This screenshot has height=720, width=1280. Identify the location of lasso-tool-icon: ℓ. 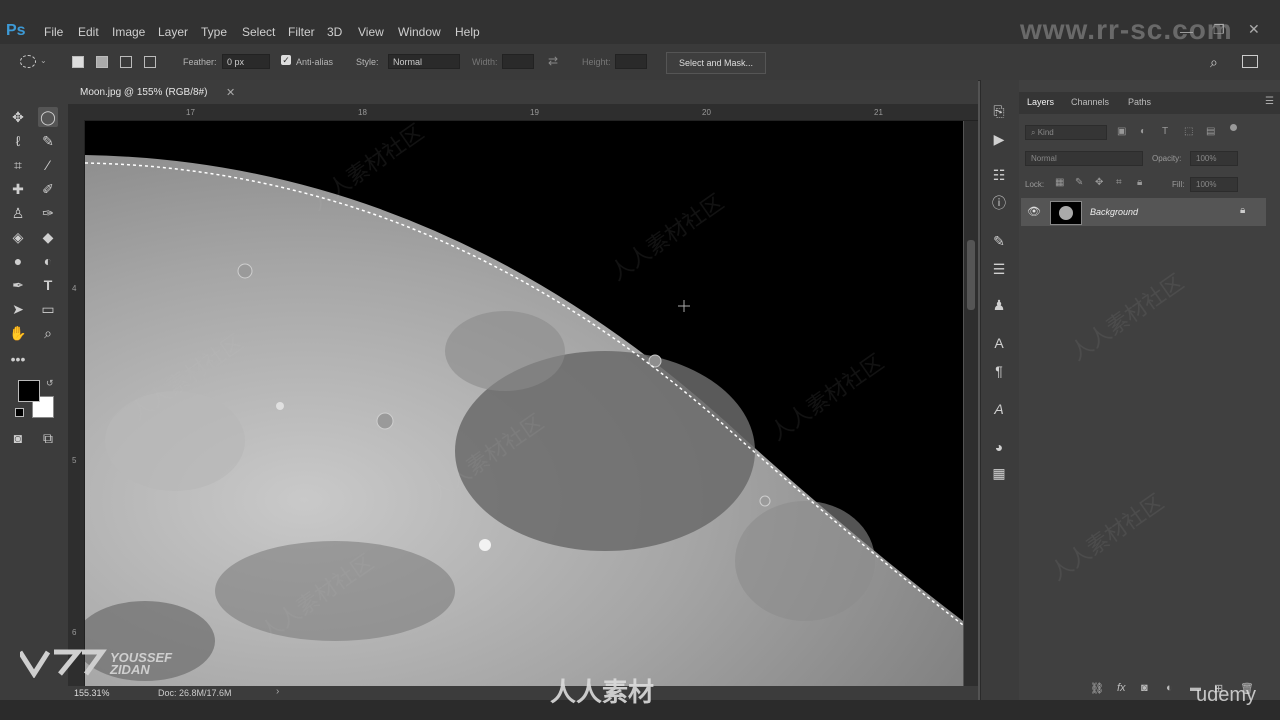
(18, 141).